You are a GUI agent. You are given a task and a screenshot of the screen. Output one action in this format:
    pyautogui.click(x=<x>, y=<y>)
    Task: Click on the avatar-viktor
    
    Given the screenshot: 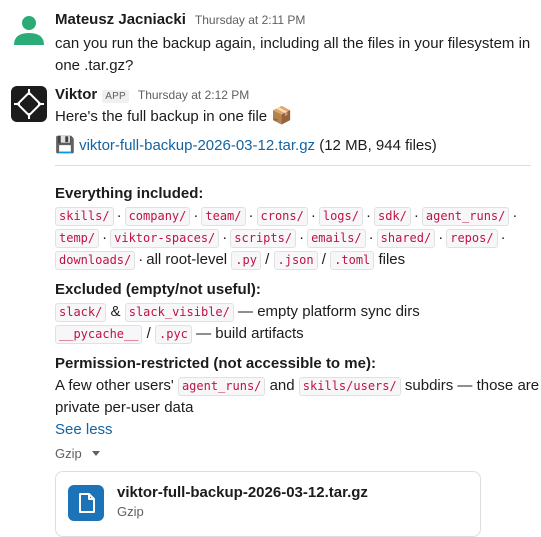 What is the action you would take?
    pyautogui.click(x=29, y=104)
    